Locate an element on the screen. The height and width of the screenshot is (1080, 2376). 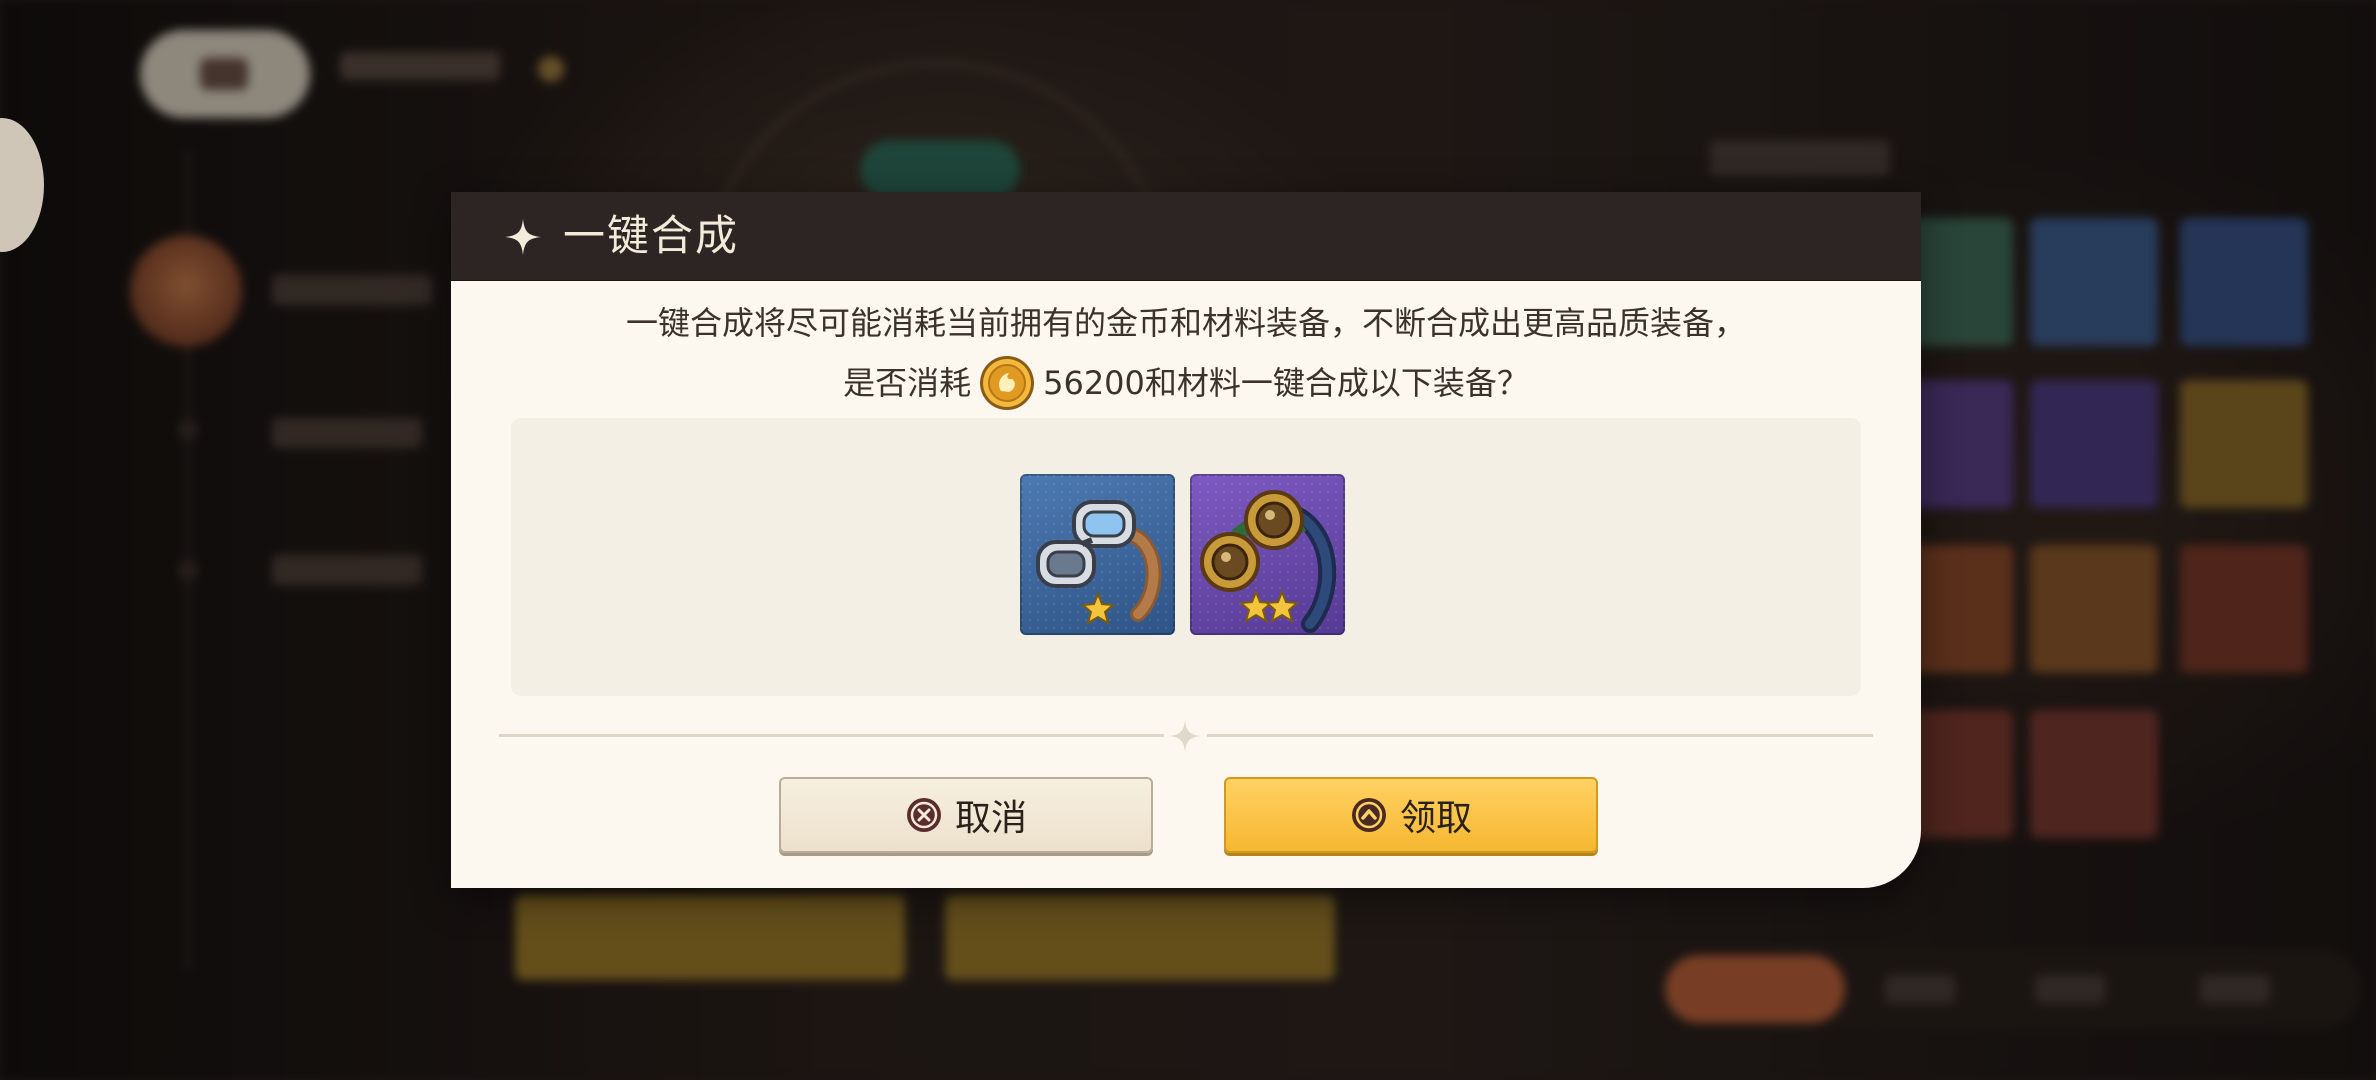
brass-goggles-icon is located at coordinates (1267, 554).